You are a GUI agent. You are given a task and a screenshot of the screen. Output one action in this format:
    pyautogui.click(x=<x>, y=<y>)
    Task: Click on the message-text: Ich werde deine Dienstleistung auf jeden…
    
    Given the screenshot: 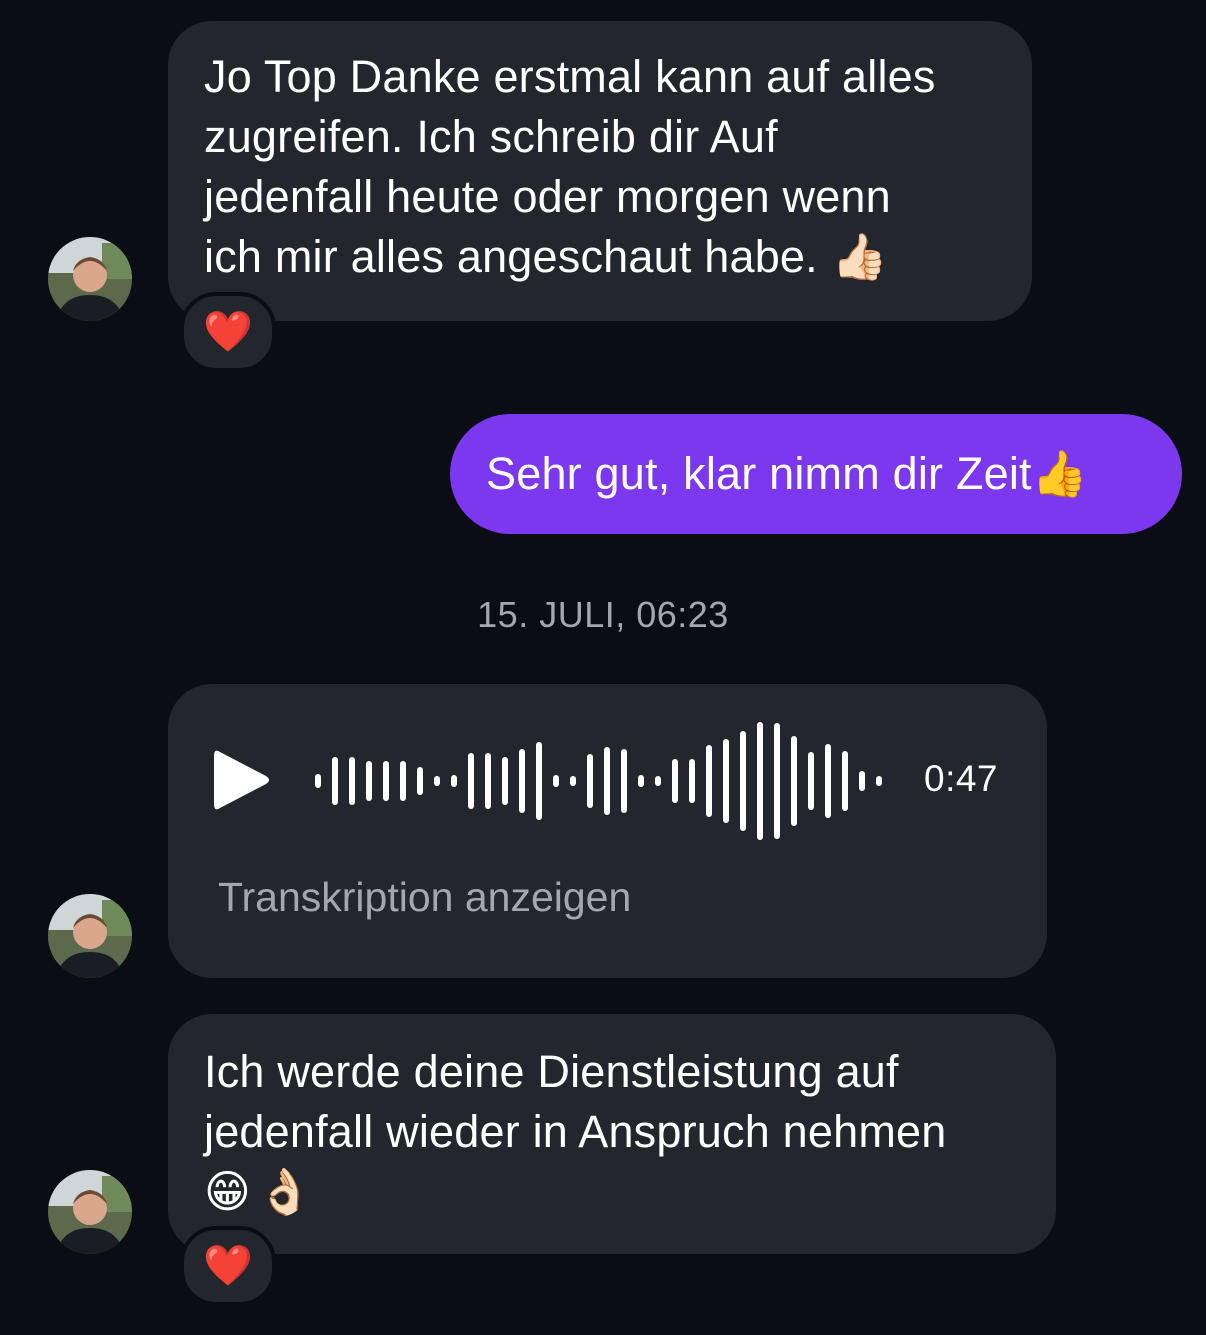 What is the action you would take?
    pyautogui.click(x=575, y=1101)
    